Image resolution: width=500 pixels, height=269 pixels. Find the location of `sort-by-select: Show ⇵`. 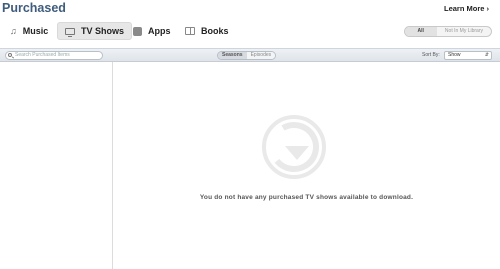

sort-by-select: Show ⇵ is located at coordinates (468, 55).